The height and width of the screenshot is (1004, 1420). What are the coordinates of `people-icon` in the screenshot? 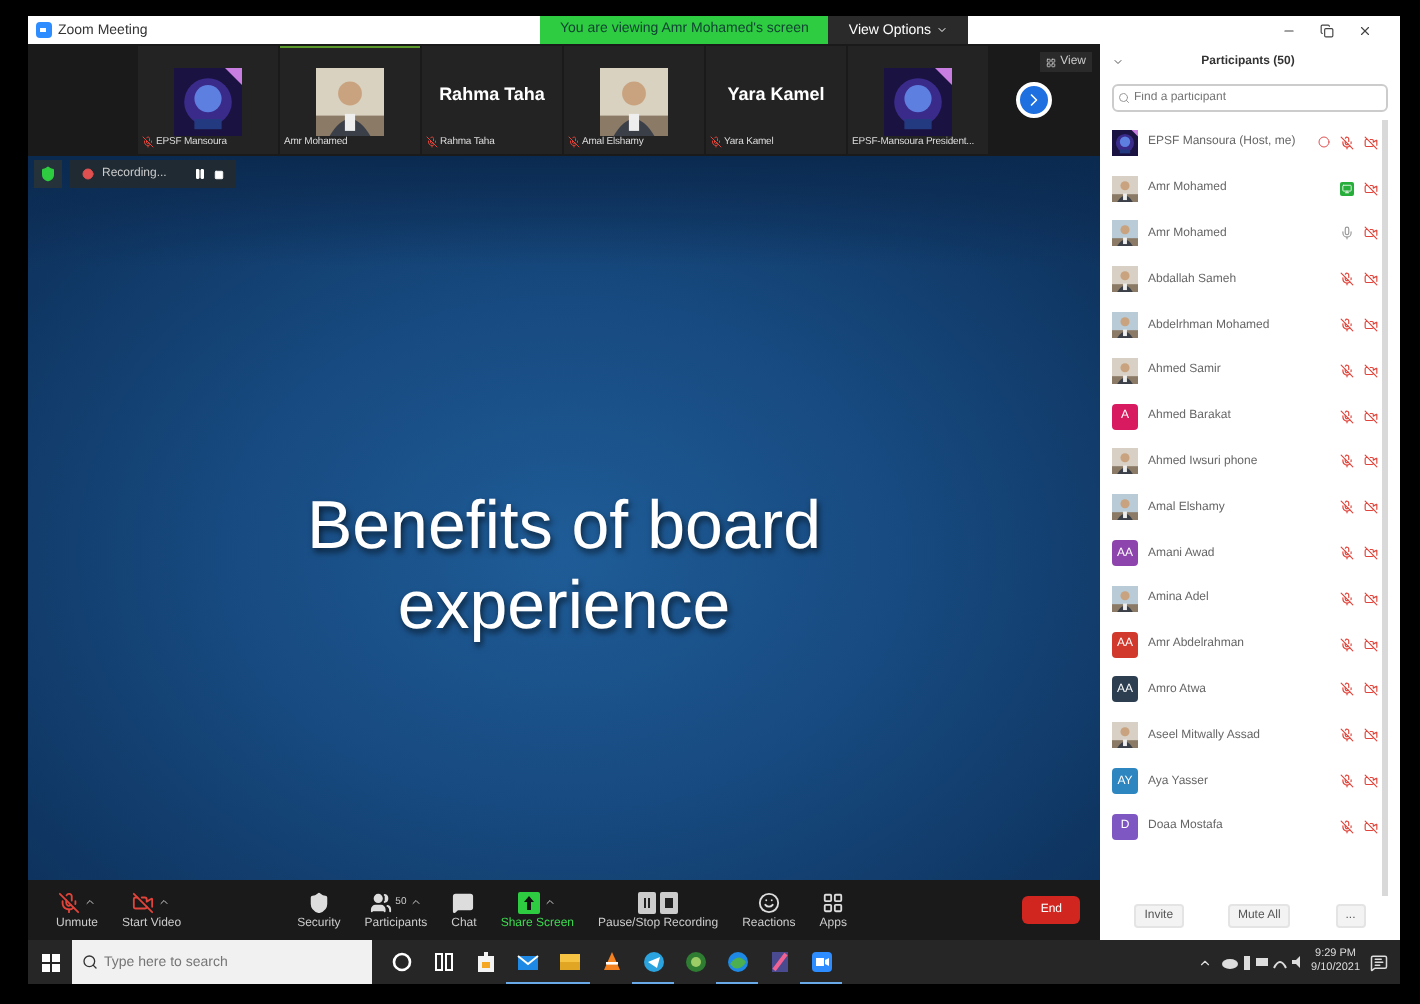 It's located at (380, 902).